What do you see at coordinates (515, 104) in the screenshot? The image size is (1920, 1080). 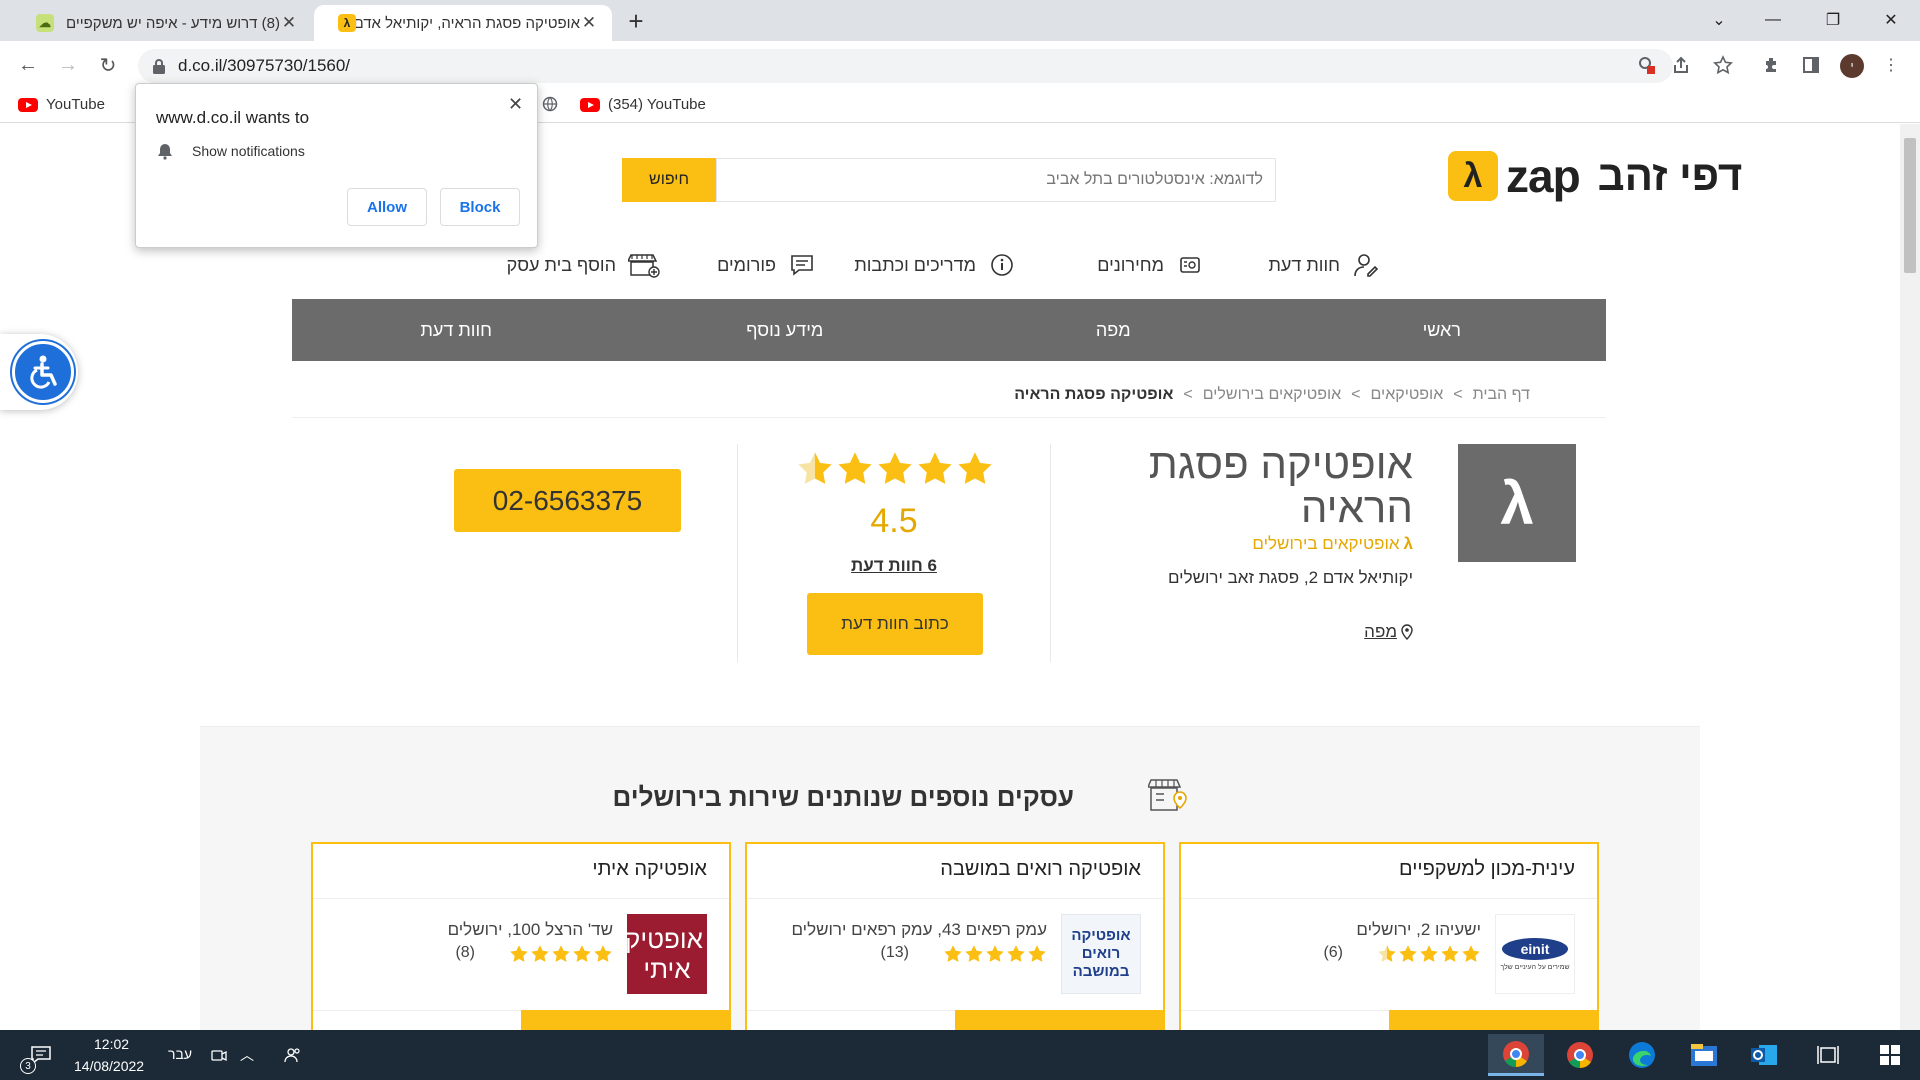 I see `close-icon: ✕` at bounding box center [515, 104].